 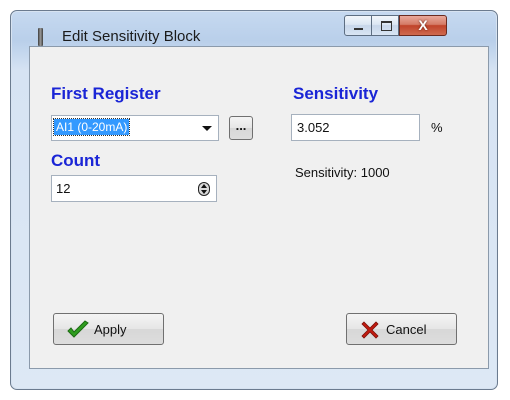 I want to click on window-title: Edit Sensitivity Block, so click(x=131, y=36).